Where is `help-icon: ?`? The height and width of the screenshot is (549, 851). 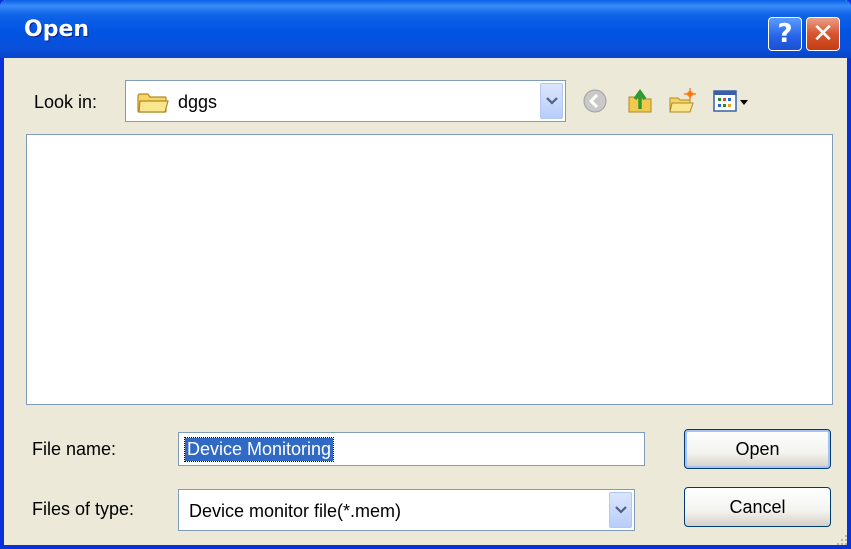
help-icon: ? is located at coordinates (785, 34).